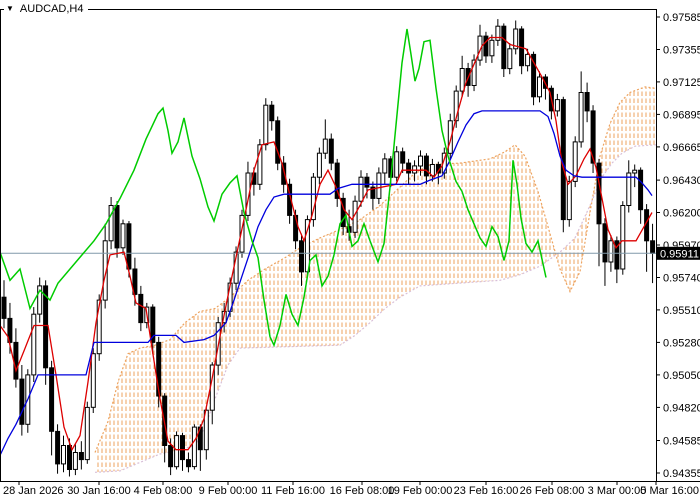  What do you see at coordinates (681, 51) in the screenshot?
I see `price-axis-label: 0.97355` at bounding box center [681, 51].